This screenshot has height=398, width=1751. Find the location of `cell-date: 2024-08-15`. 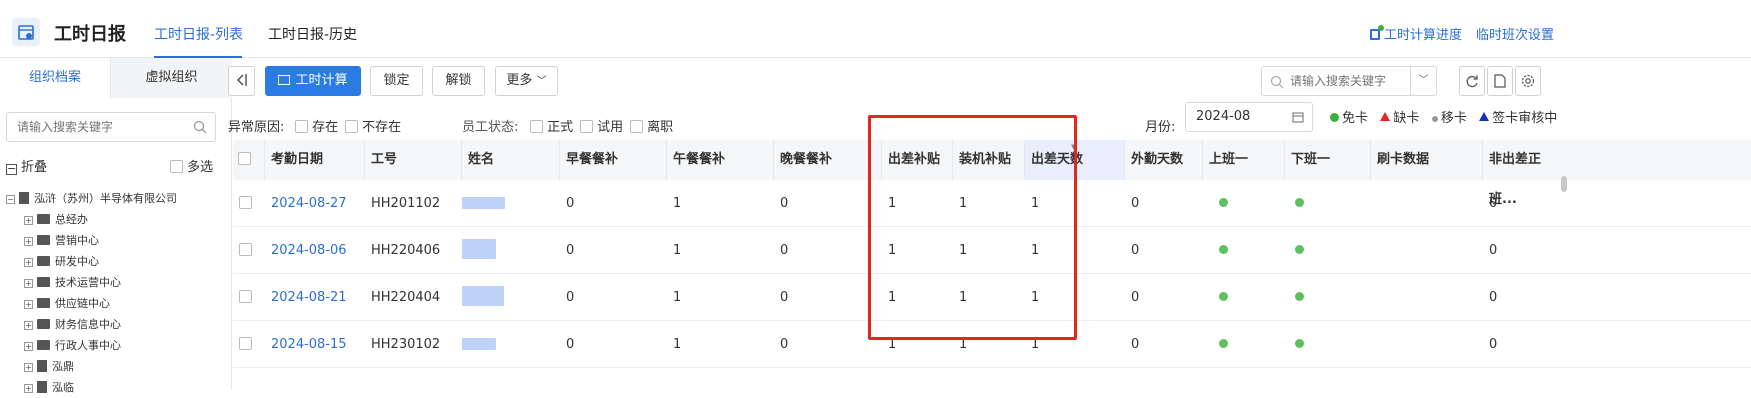

cell-date: 2024-08-15 is located at coordinates (306, 344).